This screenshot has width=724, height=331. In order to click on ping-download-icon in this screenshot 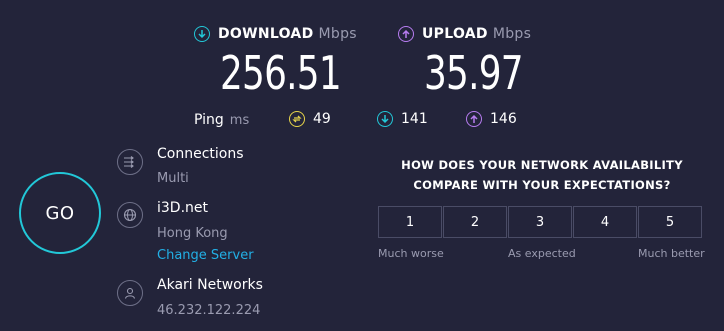, I will do `click(385, 119)`.